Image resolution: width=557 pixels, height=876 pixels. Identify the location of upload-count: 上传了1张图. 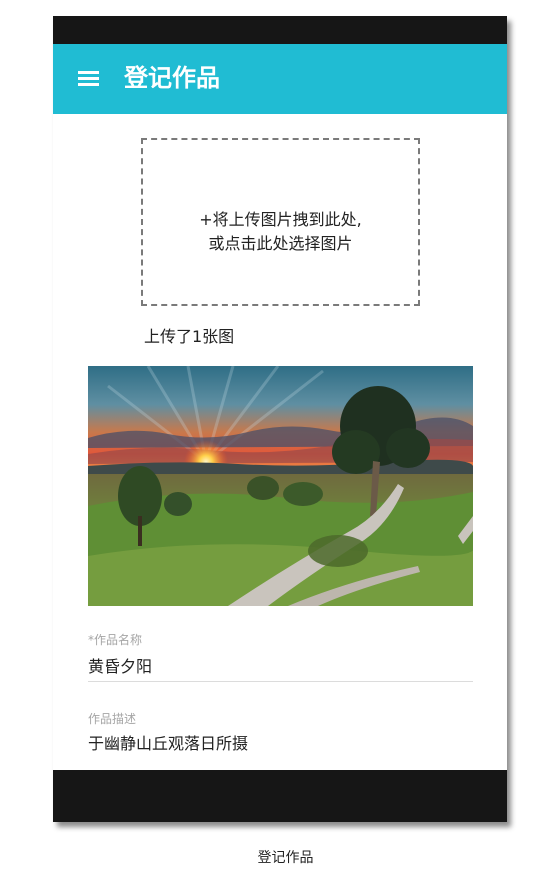
(189, 336).